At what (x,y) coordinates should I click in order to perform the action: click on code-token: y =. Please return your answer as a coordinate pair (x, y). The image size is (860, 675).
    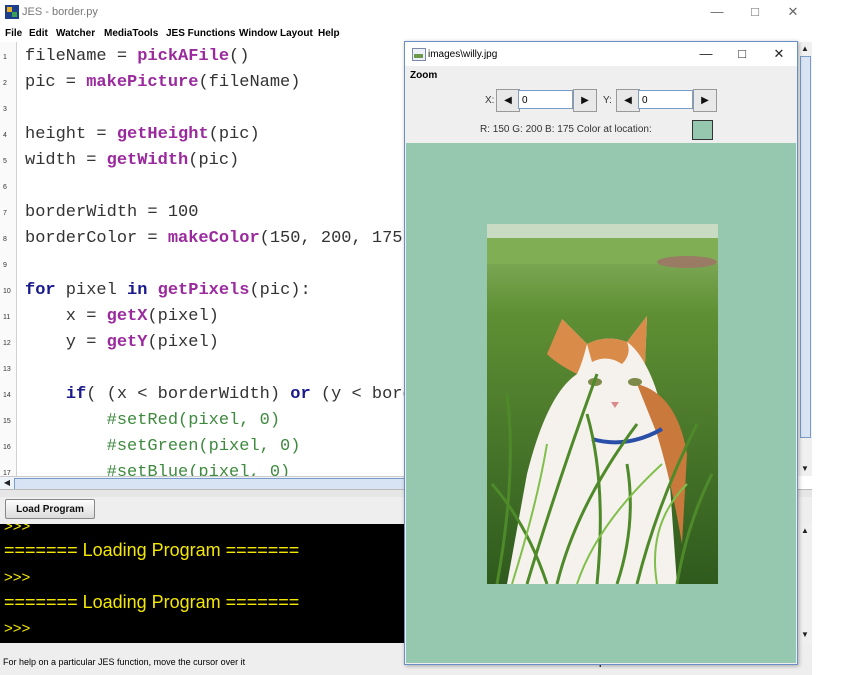
    Looking at the image, I should click on (66, 342).